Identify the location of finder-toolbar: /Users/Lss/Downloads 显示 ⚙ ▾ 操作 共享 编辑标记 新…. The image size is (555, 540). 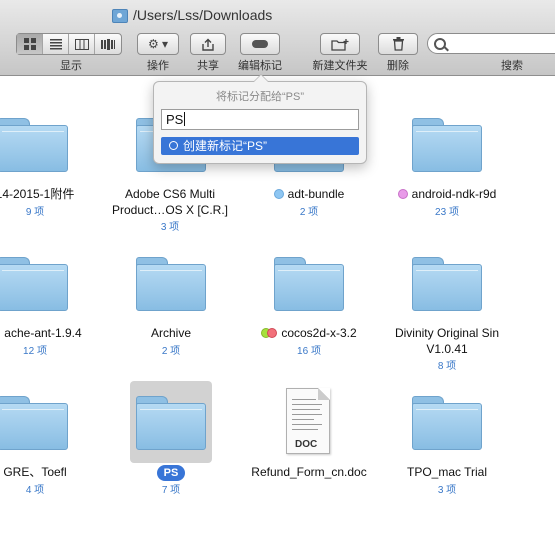
(277, 38).